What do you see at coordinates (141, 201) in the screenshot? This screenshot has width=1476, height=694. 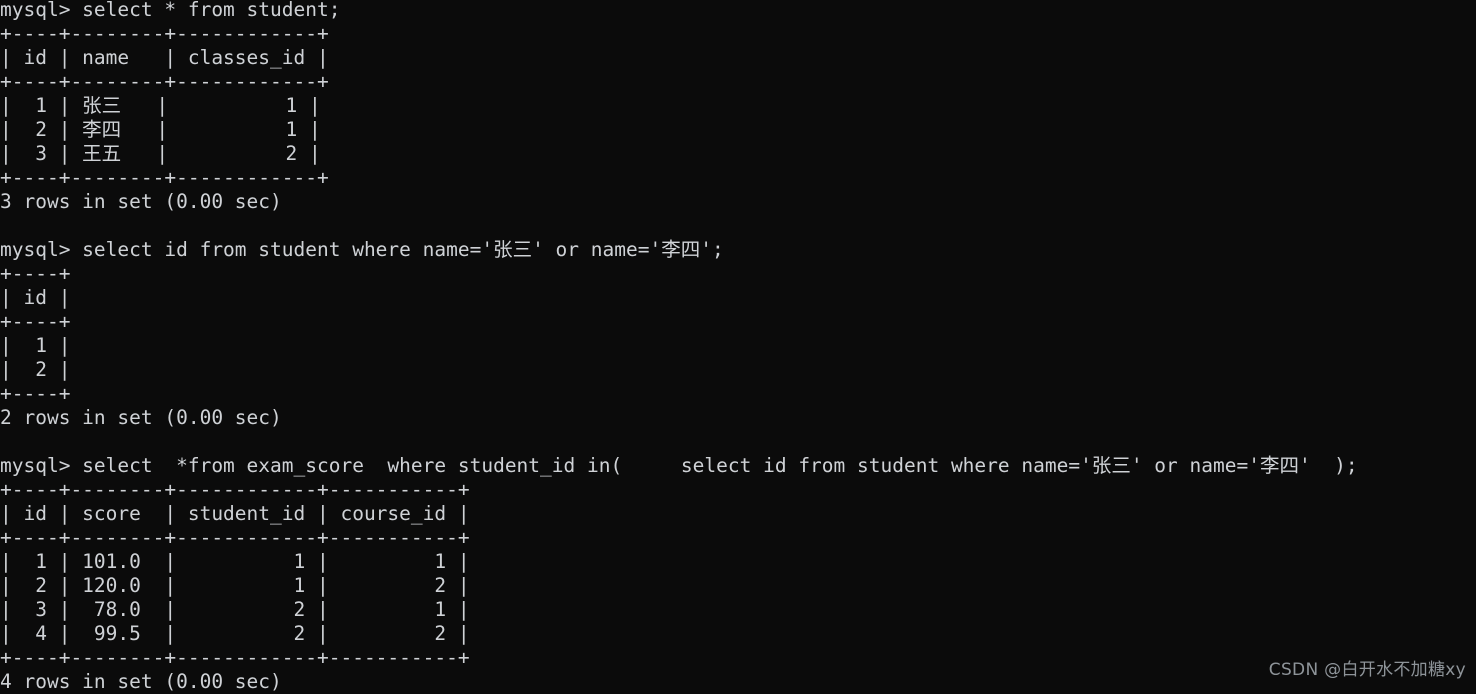 I see `terminal-output-line: 3 rows in set (0.00 sec)` at bounding box center [141, 201].